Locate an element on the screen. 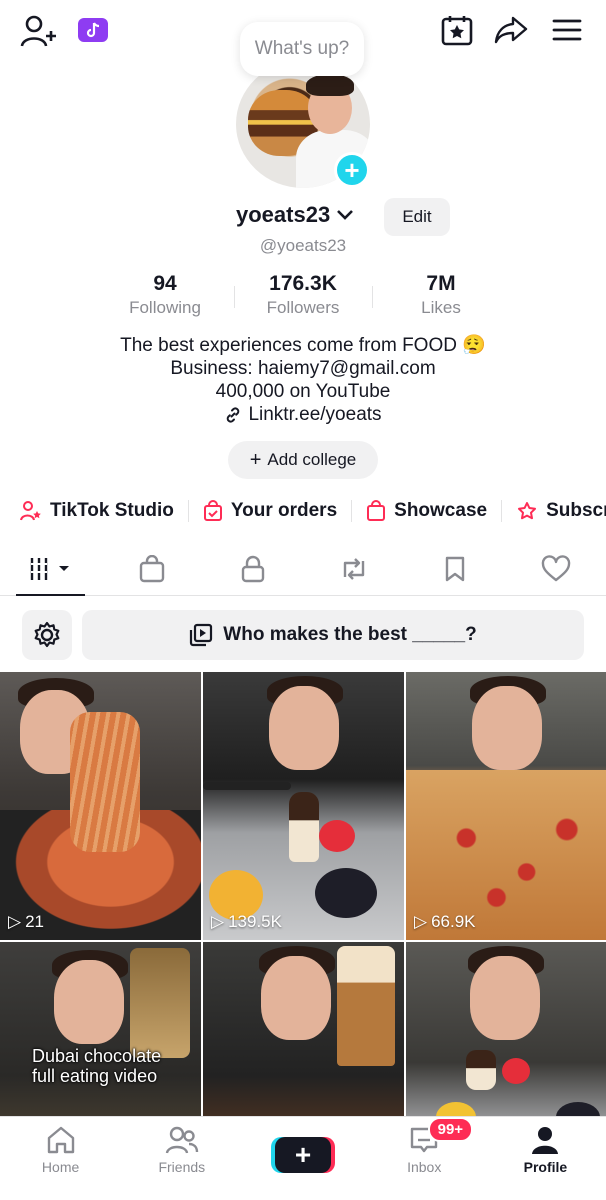  shortcut-subscription: Subscrip is located at coordinates (561, 511).